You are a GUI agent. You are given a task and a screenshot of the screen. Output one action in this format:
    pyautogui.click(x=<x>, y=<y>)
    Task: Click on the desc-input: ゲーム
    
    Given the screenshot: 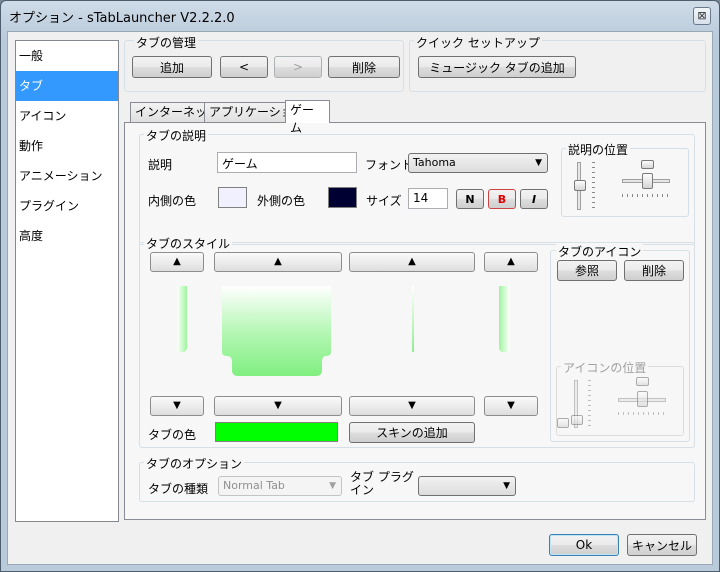 What is the action you would take?
    pyautogui.click(x=287, y=162)
    